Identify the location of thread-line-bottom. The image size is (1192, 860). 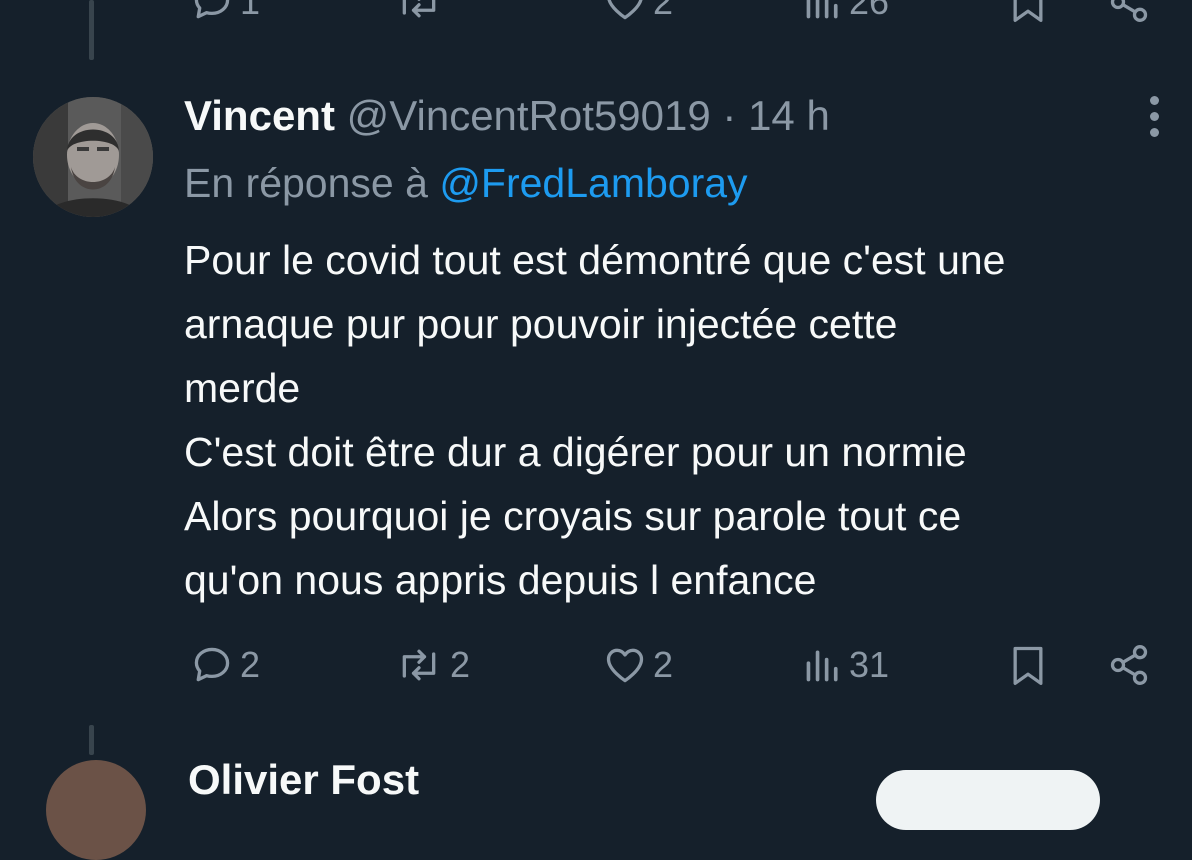
(91, 740).